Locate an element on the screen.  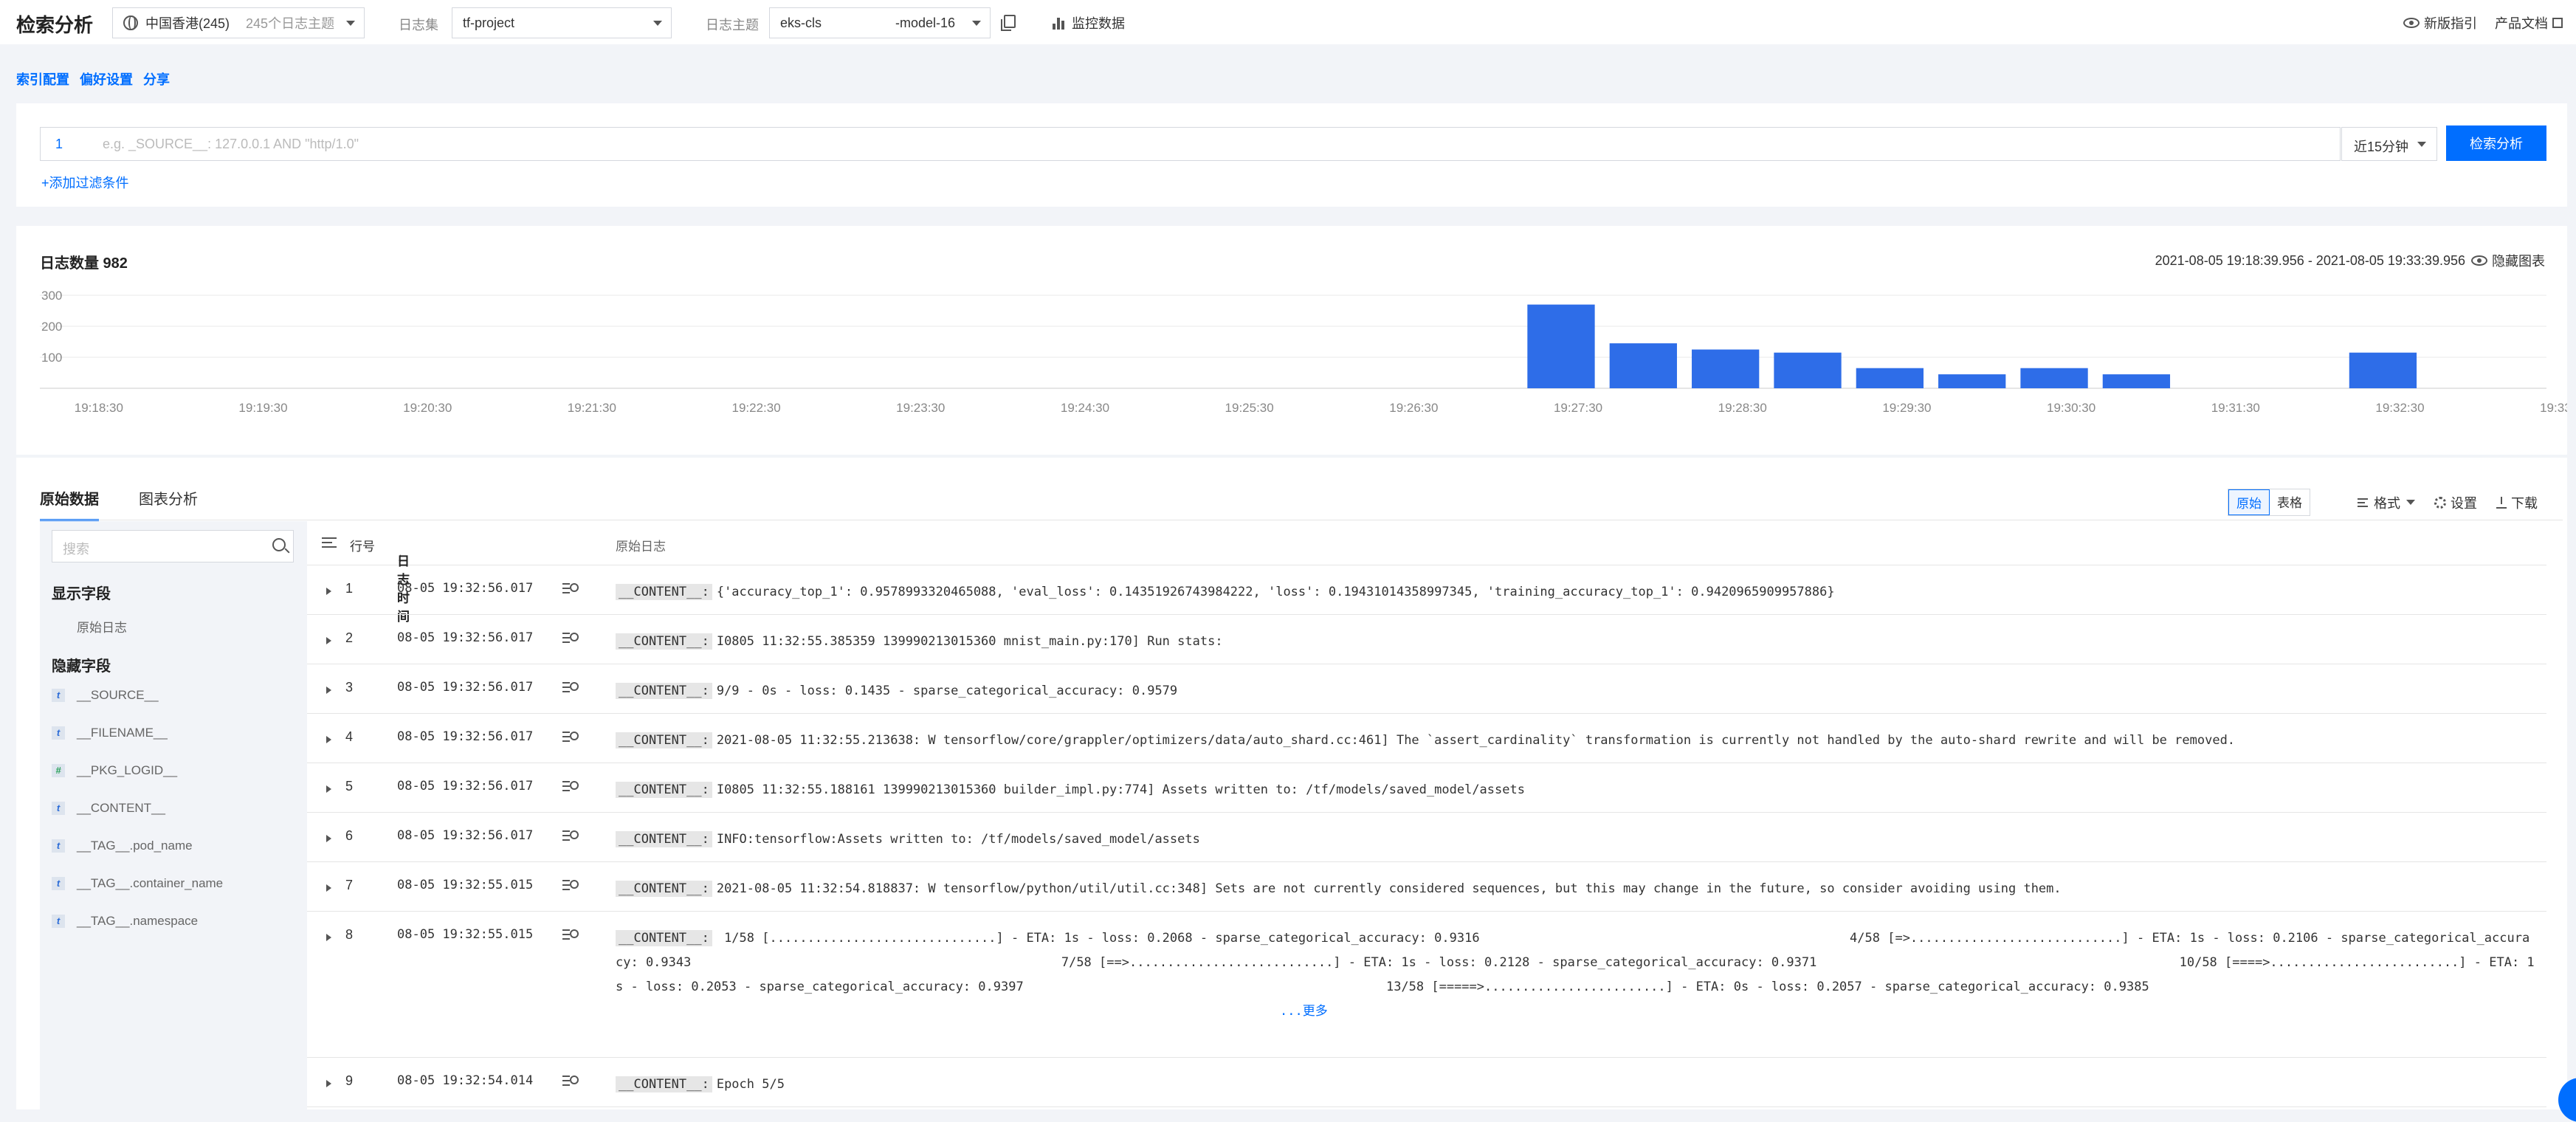
hide-chart-button: 隐藏图表 is located at coordinates (2508, 260).